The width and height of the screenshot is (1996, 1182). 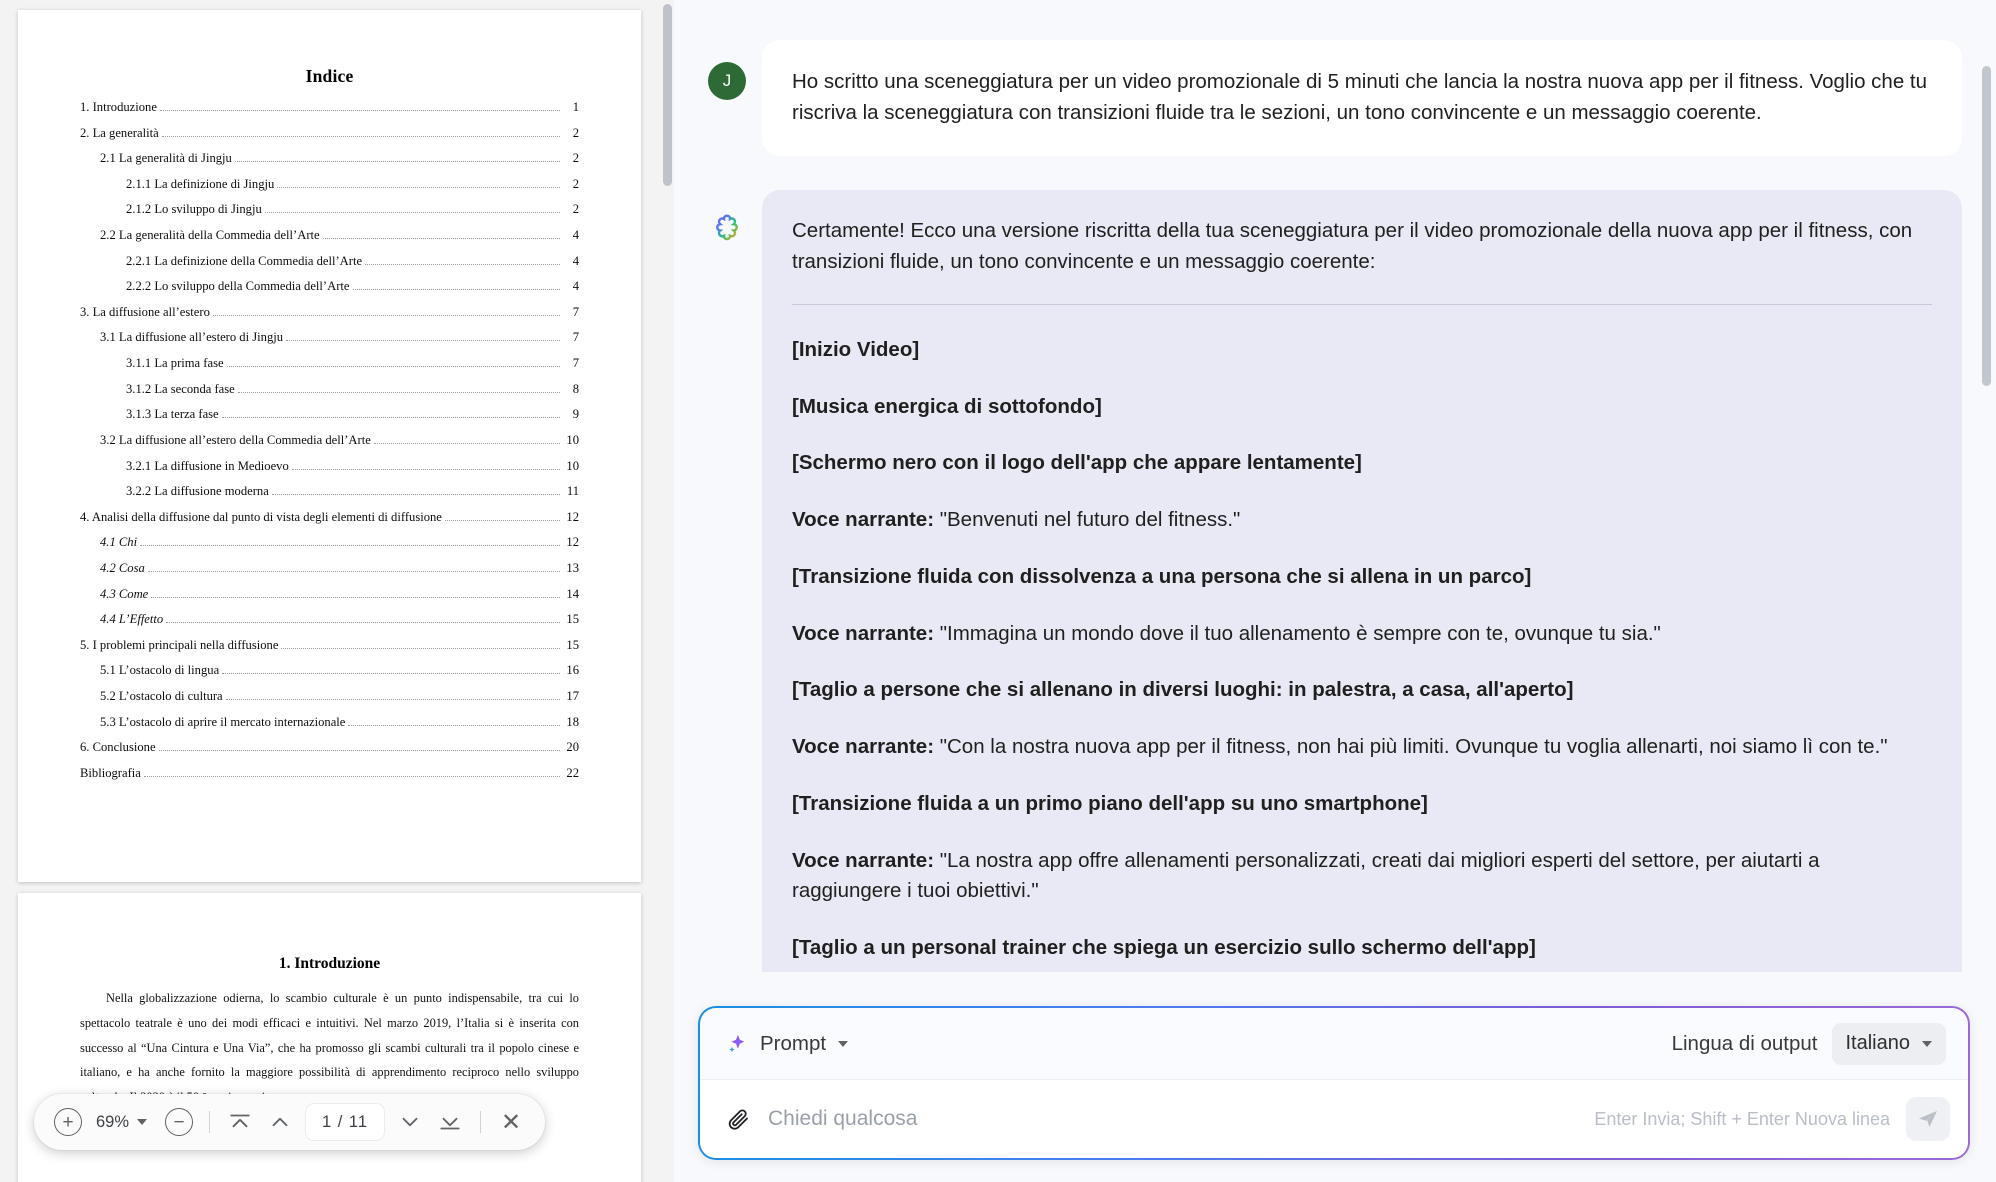 What do you see at coordinates (450, 1122) in the screenshot?
I see `go-to-last-page-button` at bounding box center [450, 1122].